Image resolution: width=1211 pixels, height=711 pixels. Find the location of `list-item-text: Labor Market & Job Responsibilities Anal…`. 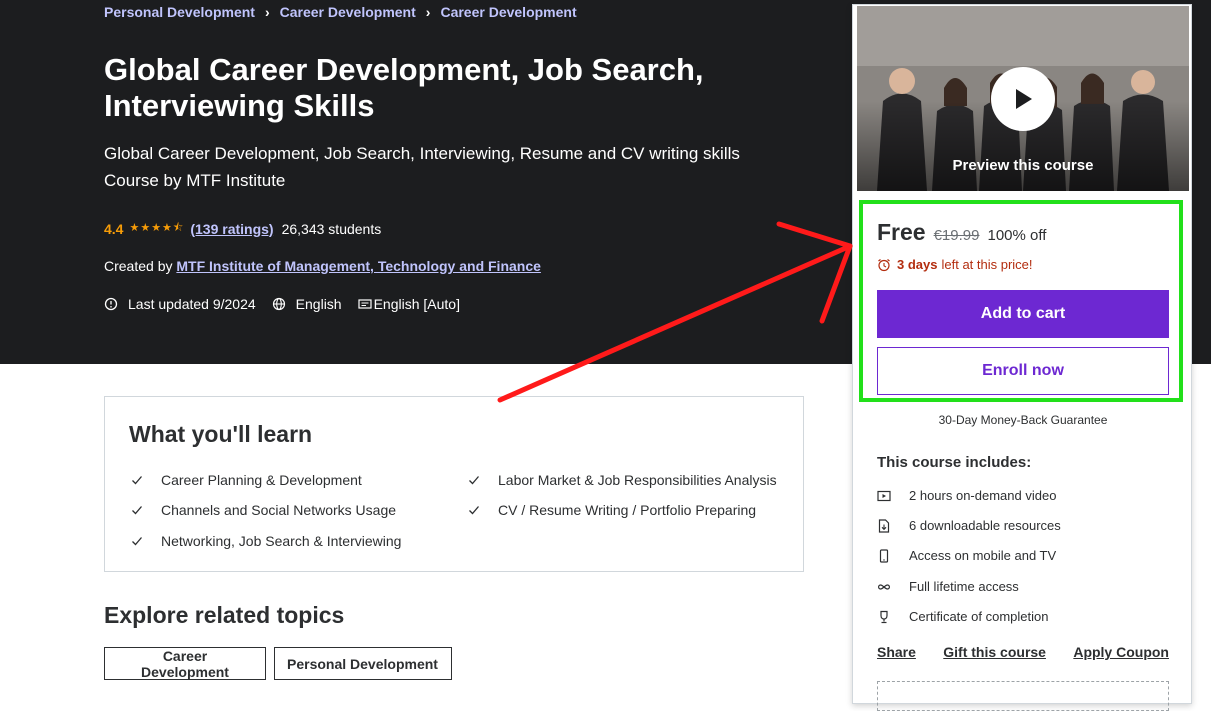

list-item-text: Labor Market & Job Responsibilities Anal… is located at coordinates (637, 480).